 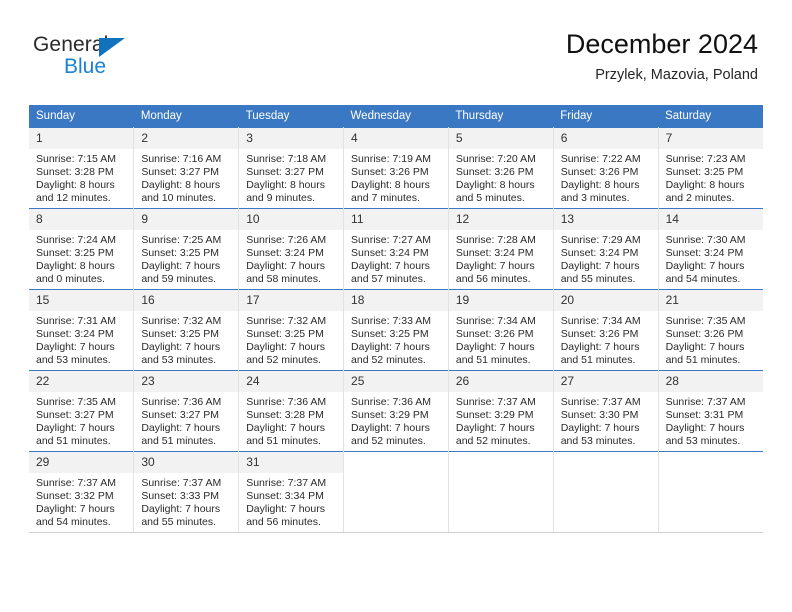 What do you see at coordinates (291, 219) in the screenshot?
I see `day-number: 10` at bounding box center [291, 219].